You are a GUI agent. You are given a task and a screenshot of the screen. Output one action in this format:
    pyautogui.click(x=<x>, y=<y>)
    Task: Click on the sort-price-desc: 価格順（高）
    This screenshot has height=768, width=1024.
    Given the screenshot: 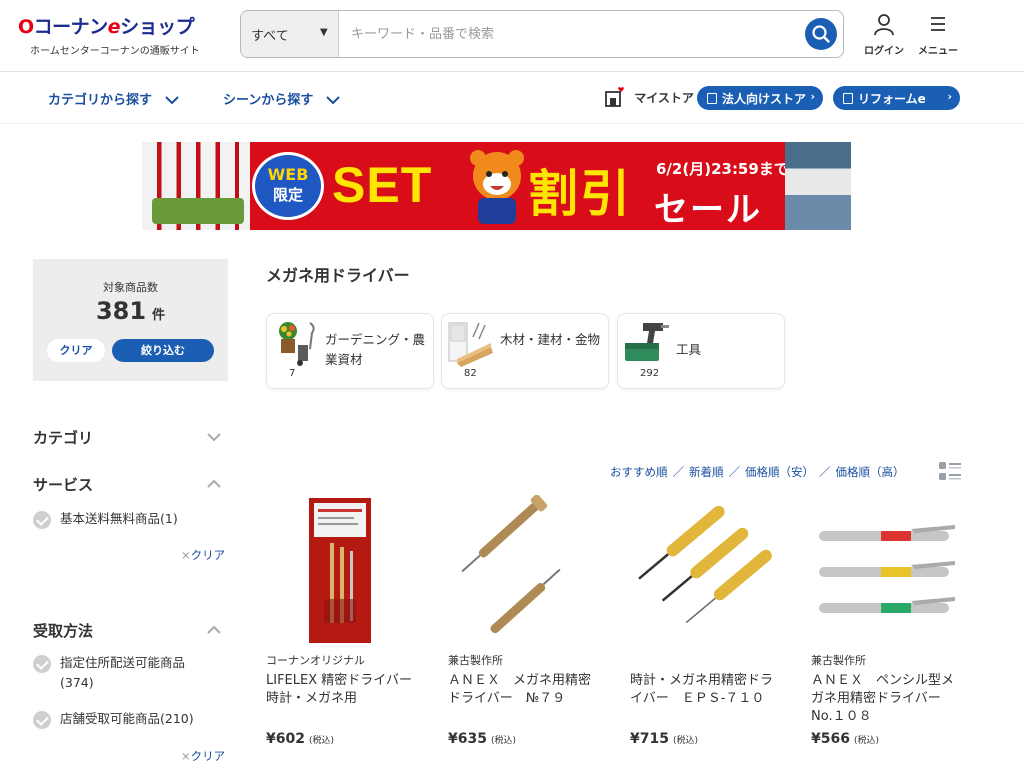 What is the action you would take?
    pyautogui.click(x=870, y=472)
    